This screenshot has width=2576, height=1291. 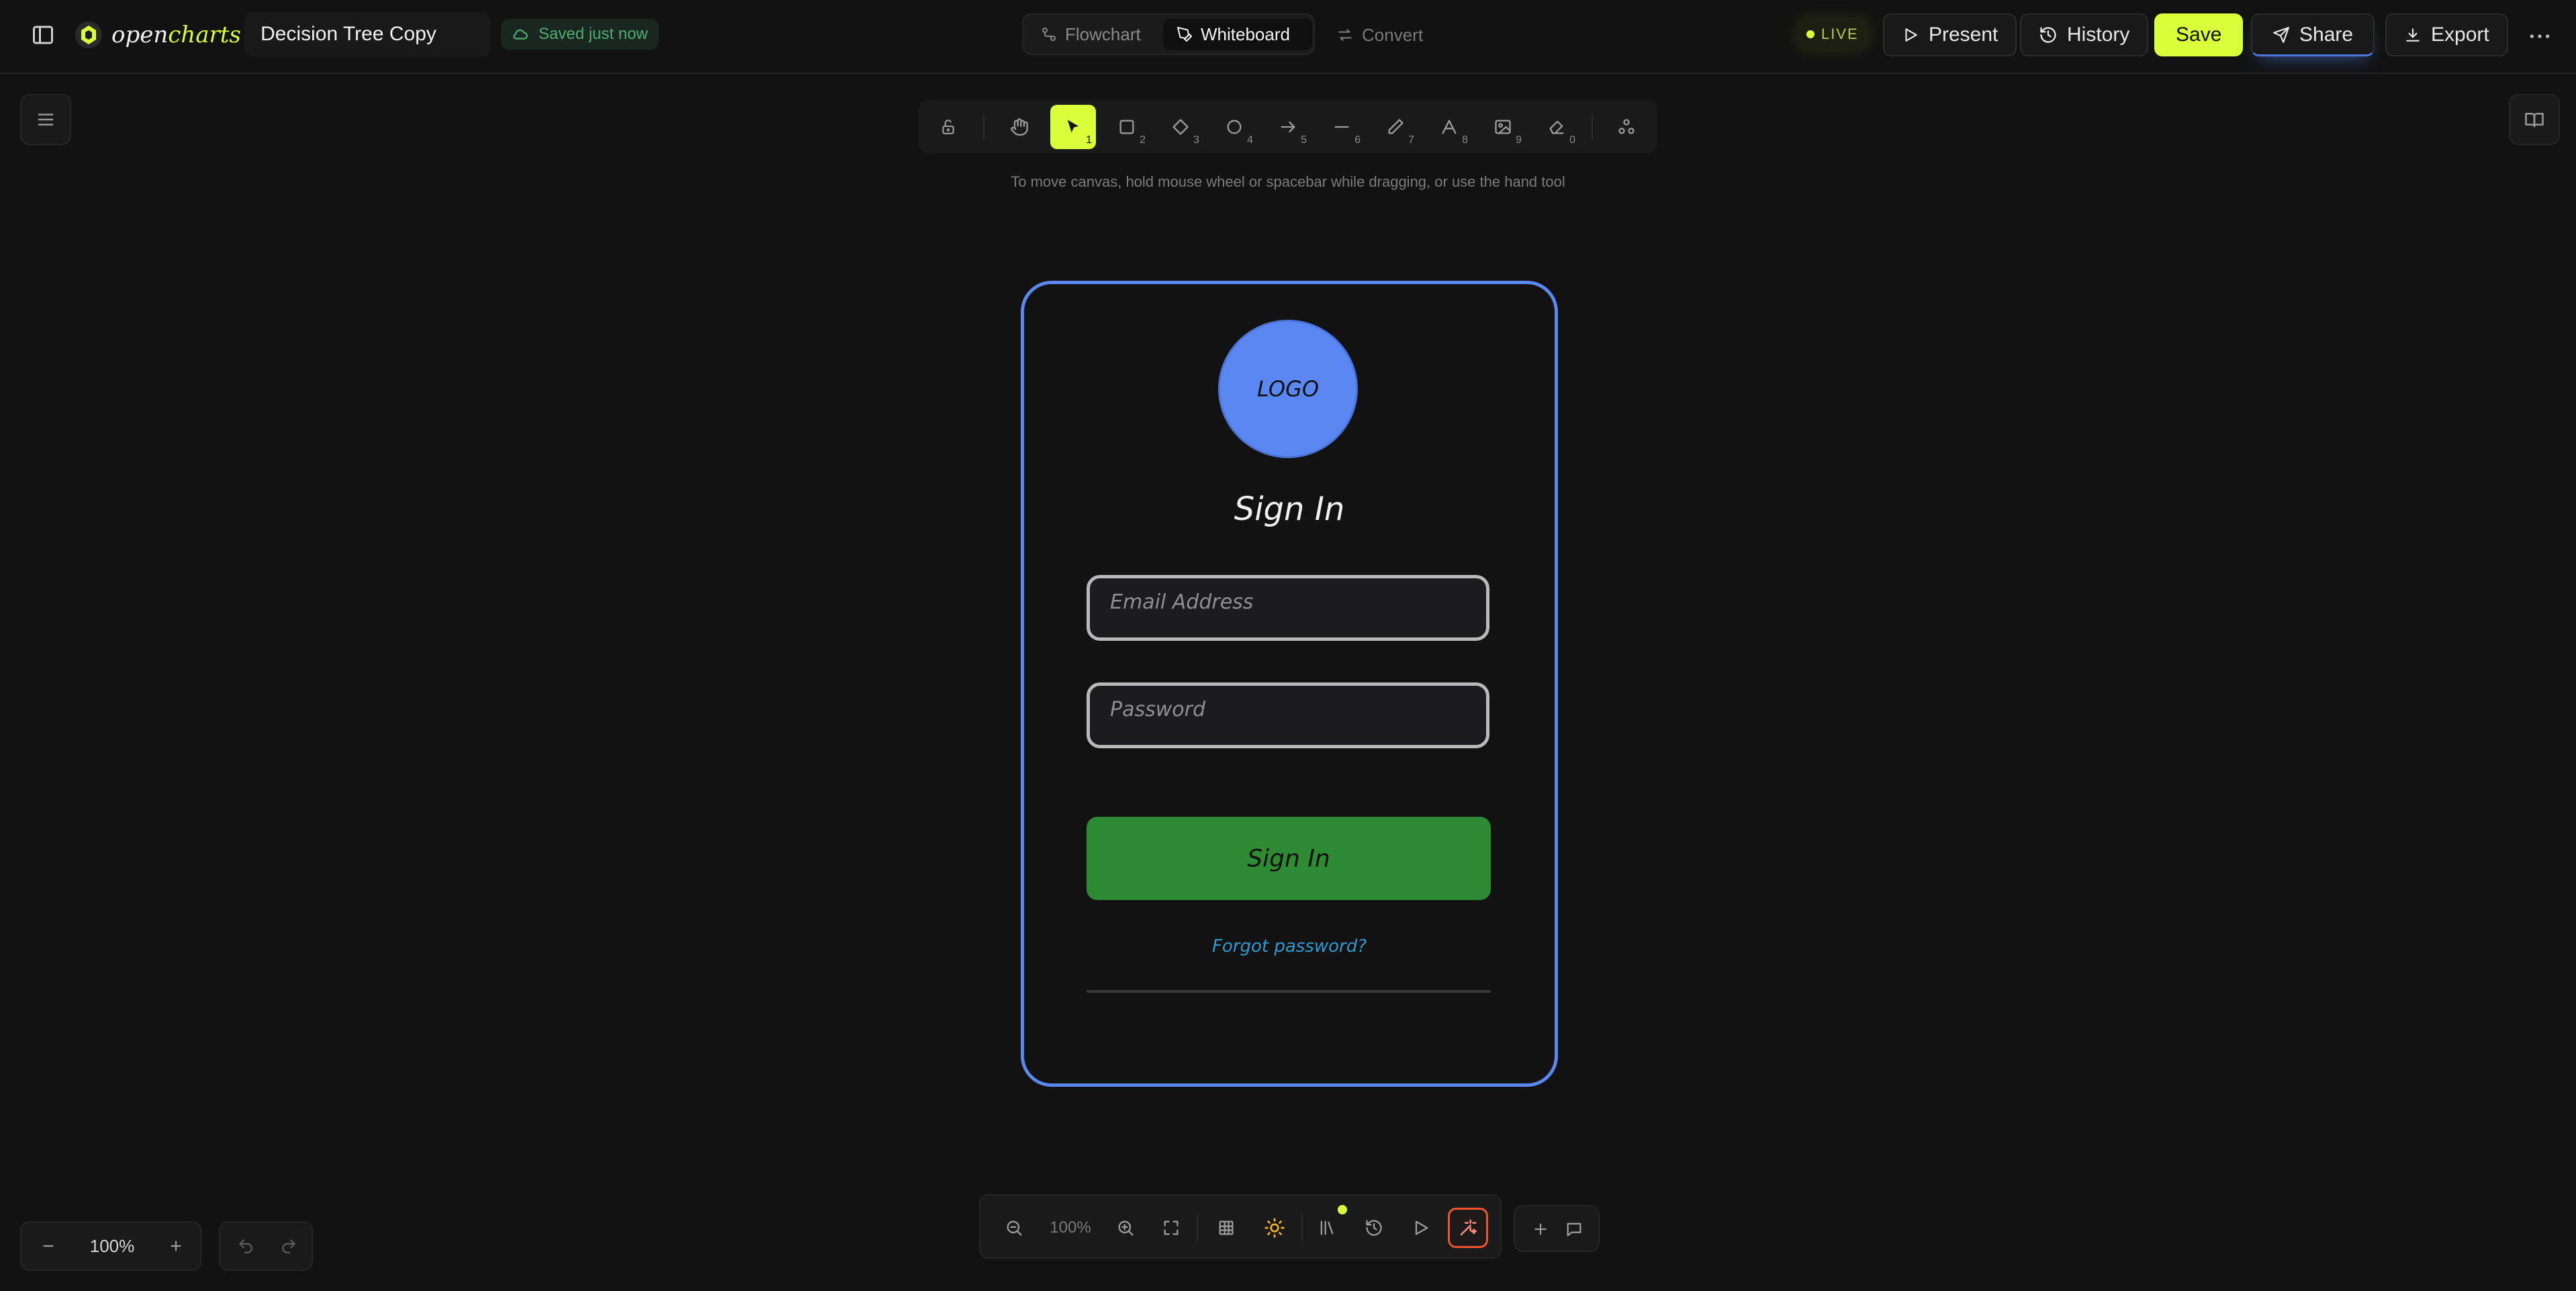 What do you see at coordinates (1379, 34) in the screenshot?
I see `convert-button: Convert` at bounding box center [1379, 34].